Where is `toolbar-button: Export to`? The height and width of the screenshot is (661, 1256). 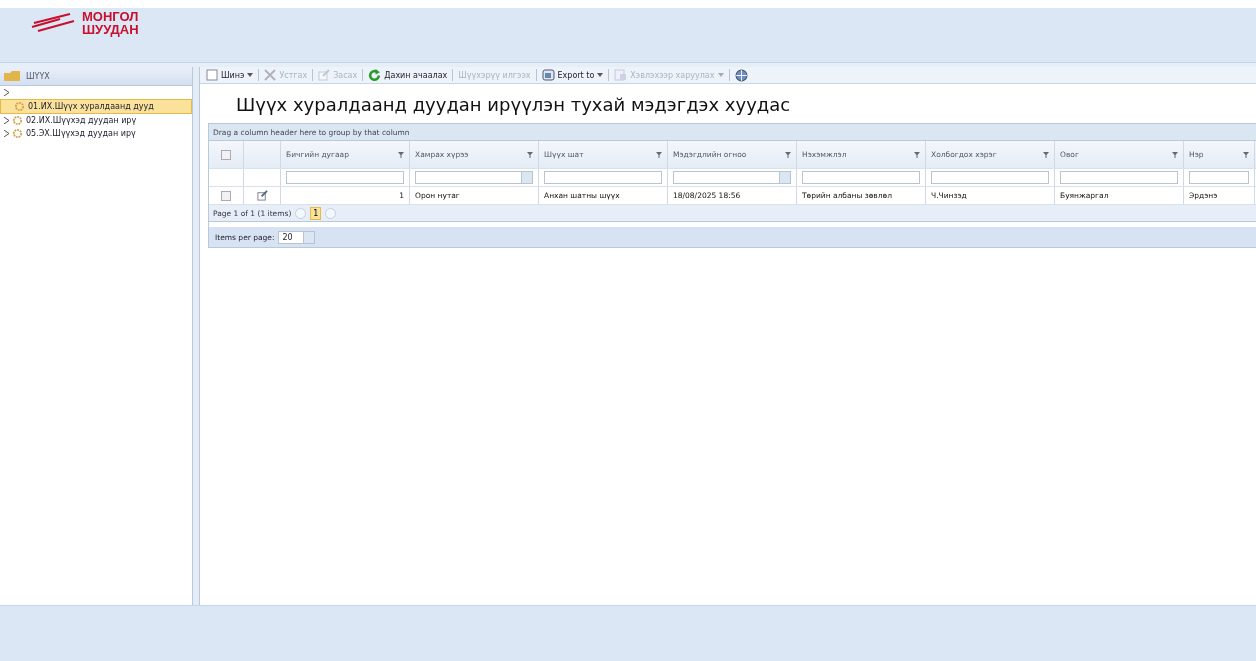 toolbar-button: Export to is located at coordinates (572, 75).